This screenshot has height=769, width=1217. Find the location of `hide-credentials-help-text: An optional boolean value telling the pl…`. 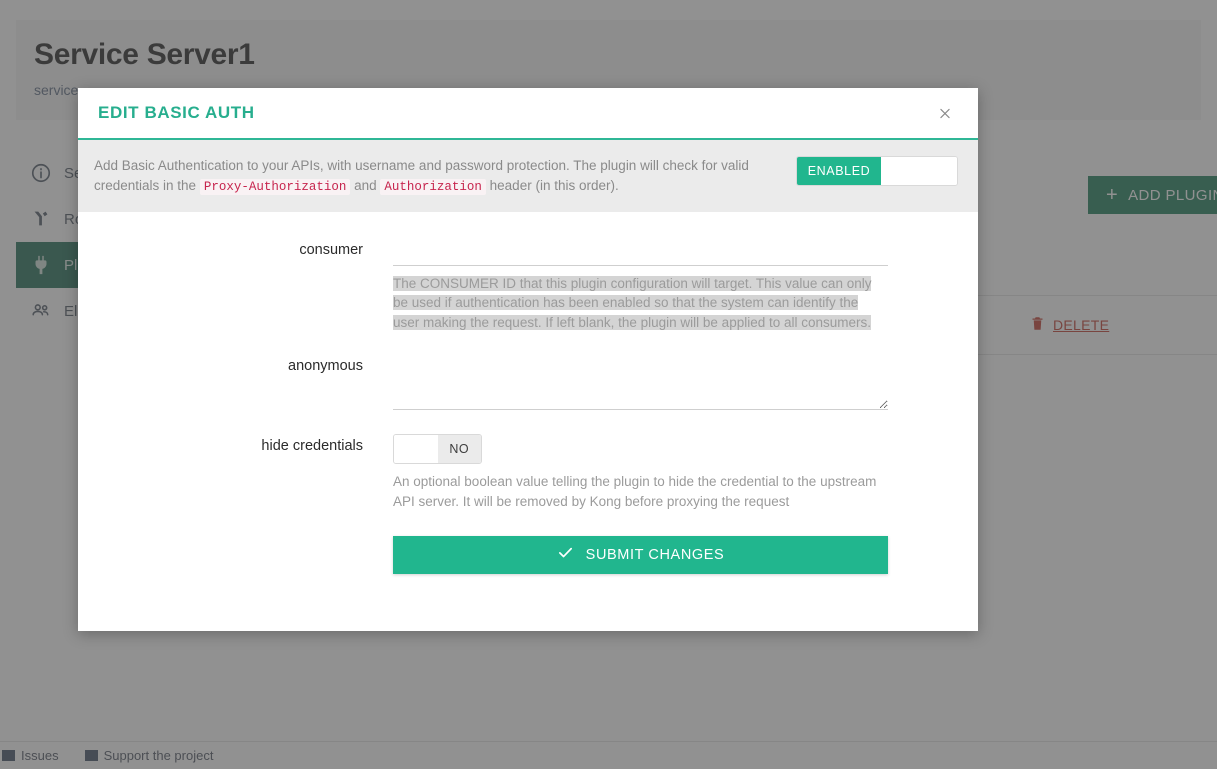

hide-credentials-help-text: An optional boolean value telling the pl… is located at coordinates (635, 491).